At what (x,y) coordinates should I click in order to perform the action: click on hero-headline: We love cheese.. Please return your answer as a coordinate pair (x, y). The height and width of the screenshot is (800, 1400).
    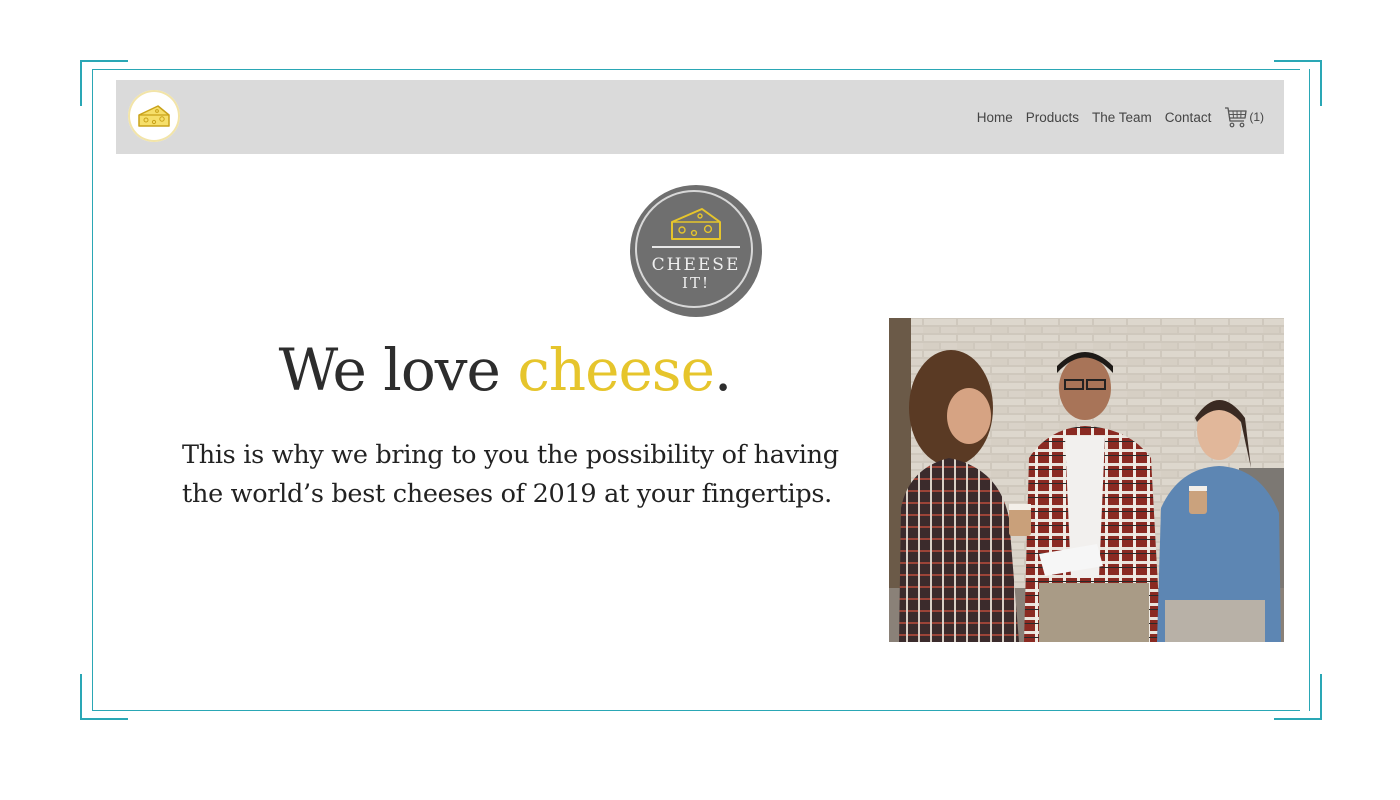
    Looking at the image, I should click on (505, 370).